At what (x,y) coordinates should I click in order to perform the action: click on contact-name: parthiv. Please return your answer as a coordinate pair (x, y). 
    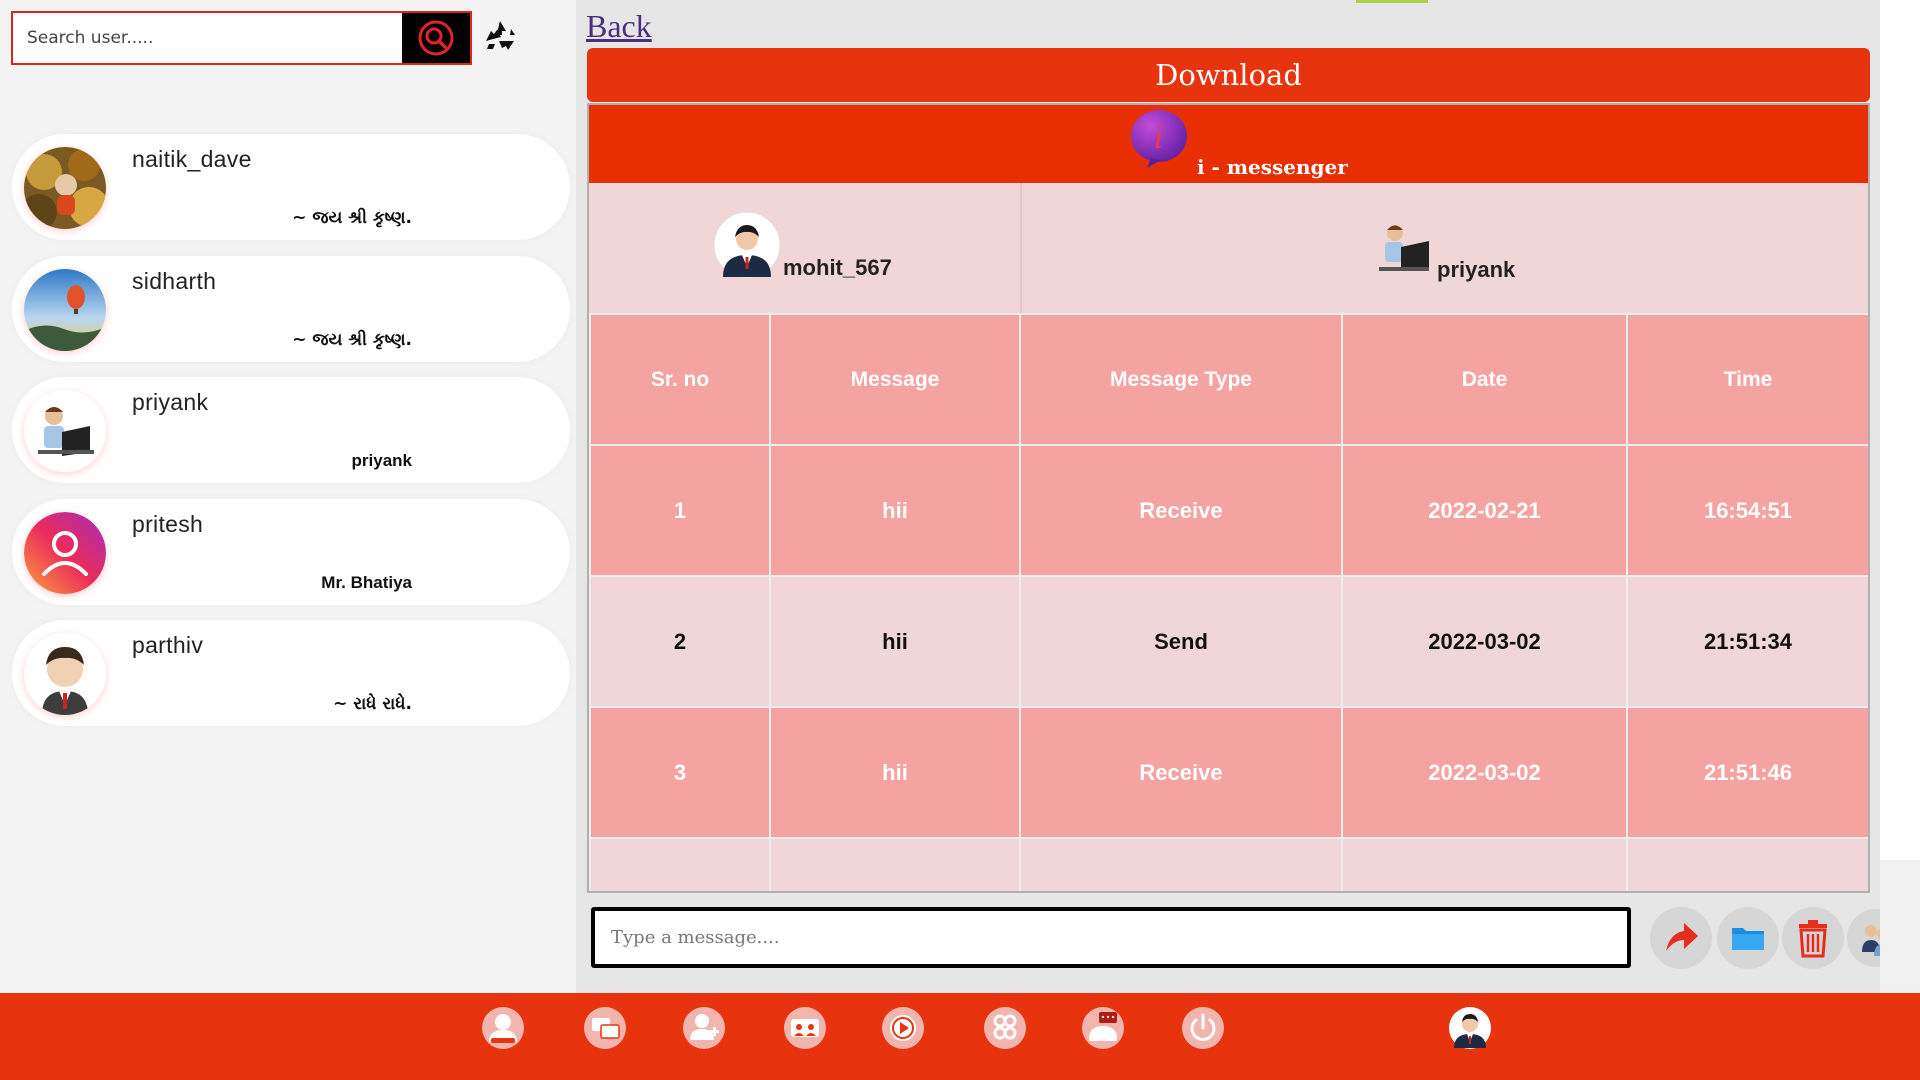
    Looking at the image, I should click on (168, 645).